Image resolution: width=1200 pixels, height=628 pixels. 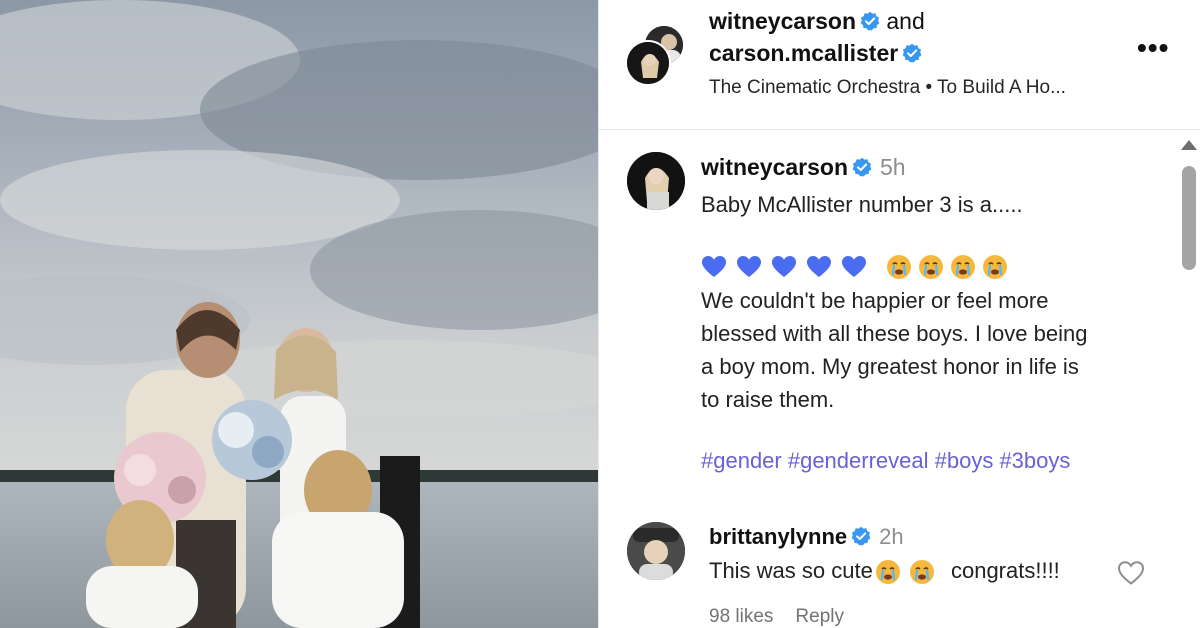 I want to click on header-line-1: witneycarson and, so click(x=817, y=21).